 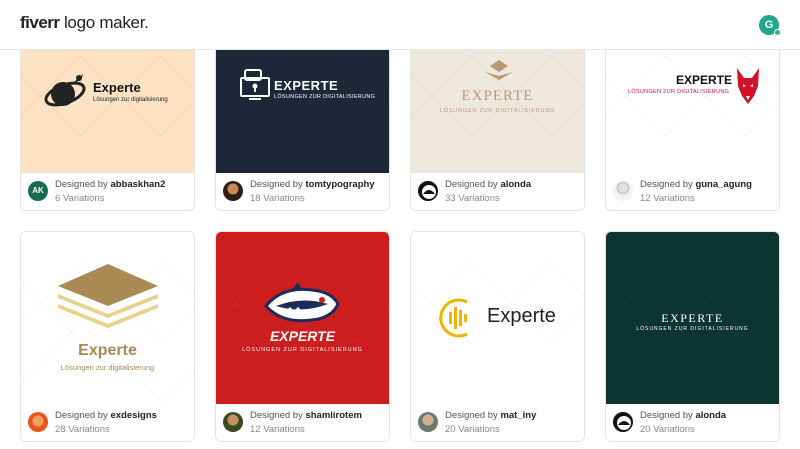 I want to click on wolf-head-icon, so click(x=748, y=86).